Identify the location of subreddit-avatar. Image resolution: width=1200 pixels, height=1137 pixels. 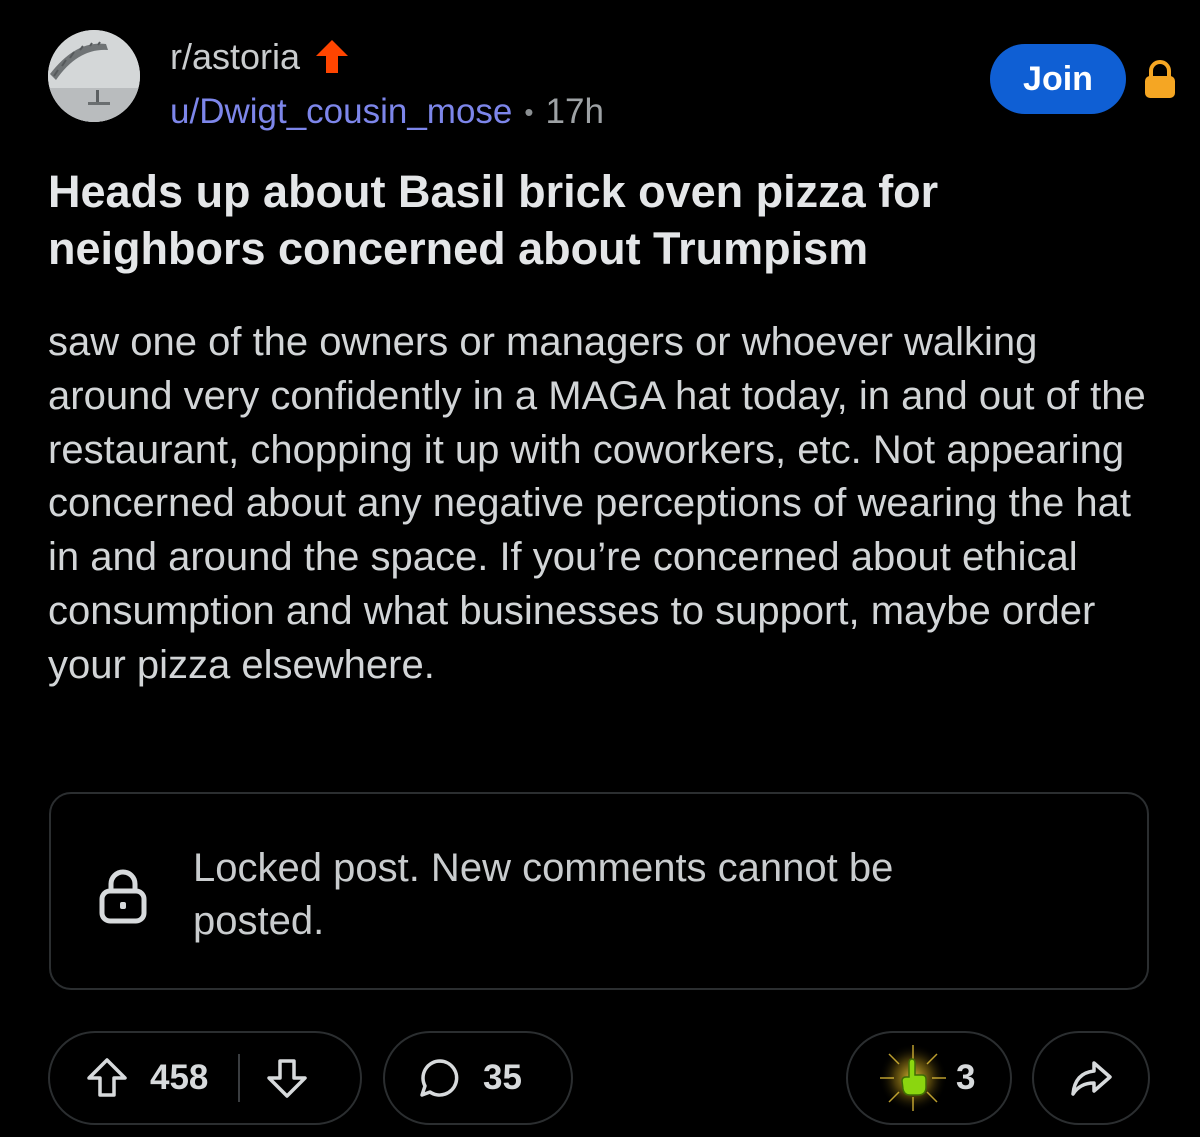
(94, 76).